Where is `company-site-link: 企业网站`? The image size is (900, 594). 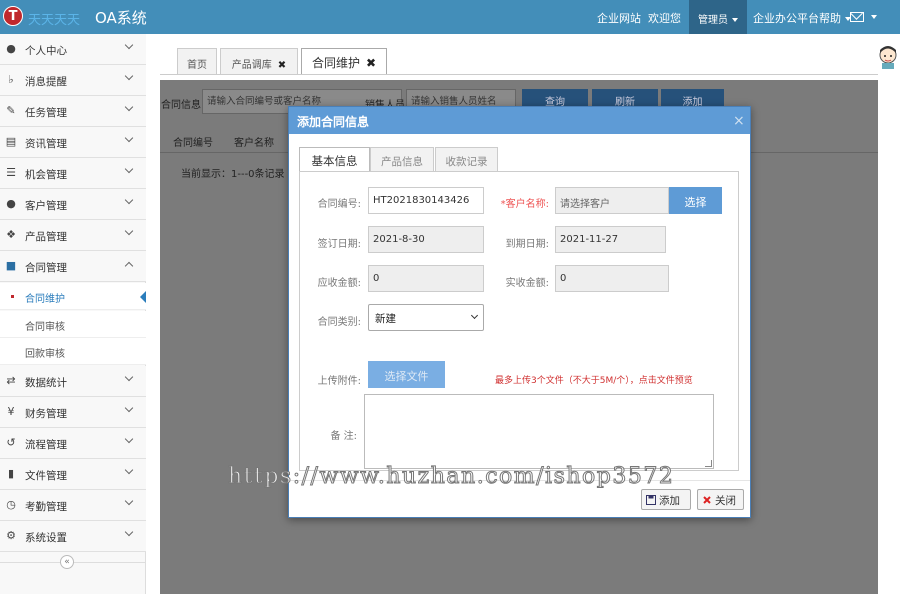
company-site-link: 企业网站 is located at coordinates (619, 18).